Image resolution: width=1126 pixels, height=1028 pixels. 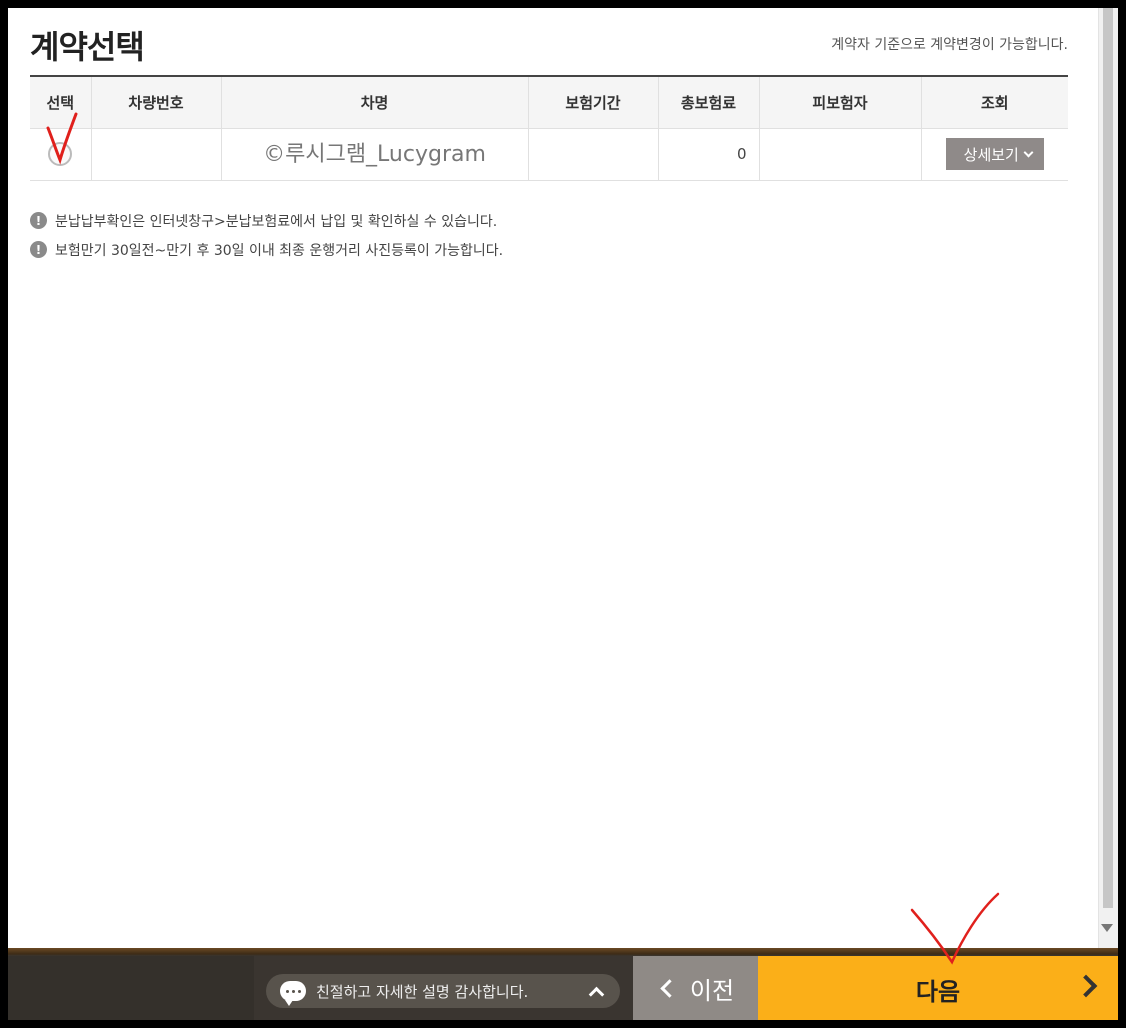 What do you see at coordinates (991, 154) in the screenshot?
I see `detail-view-label: 상세보기` at bounding box center [991, 154].